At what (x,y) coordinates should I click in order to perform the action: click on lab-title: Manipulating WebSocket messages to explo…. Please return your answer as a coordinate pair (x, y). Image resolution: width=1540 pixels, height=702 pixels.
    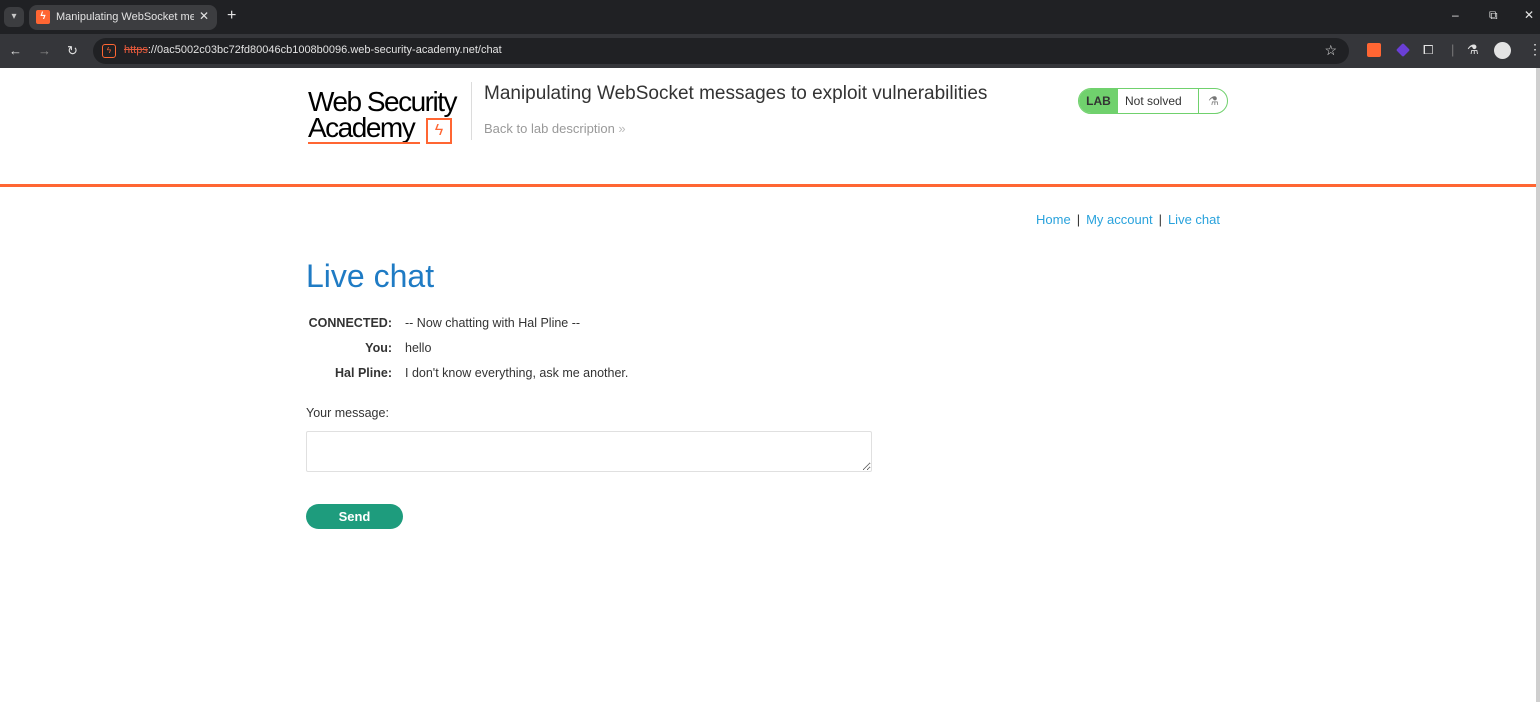
    Looking at the image, I should click on (736, 93).